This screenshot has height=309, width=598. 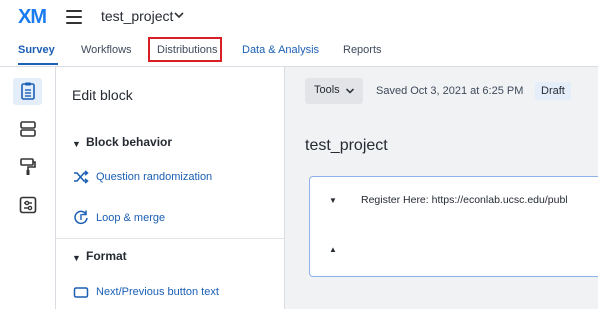 I want to click on survey-title: test_project, so click(x=346, y=146).